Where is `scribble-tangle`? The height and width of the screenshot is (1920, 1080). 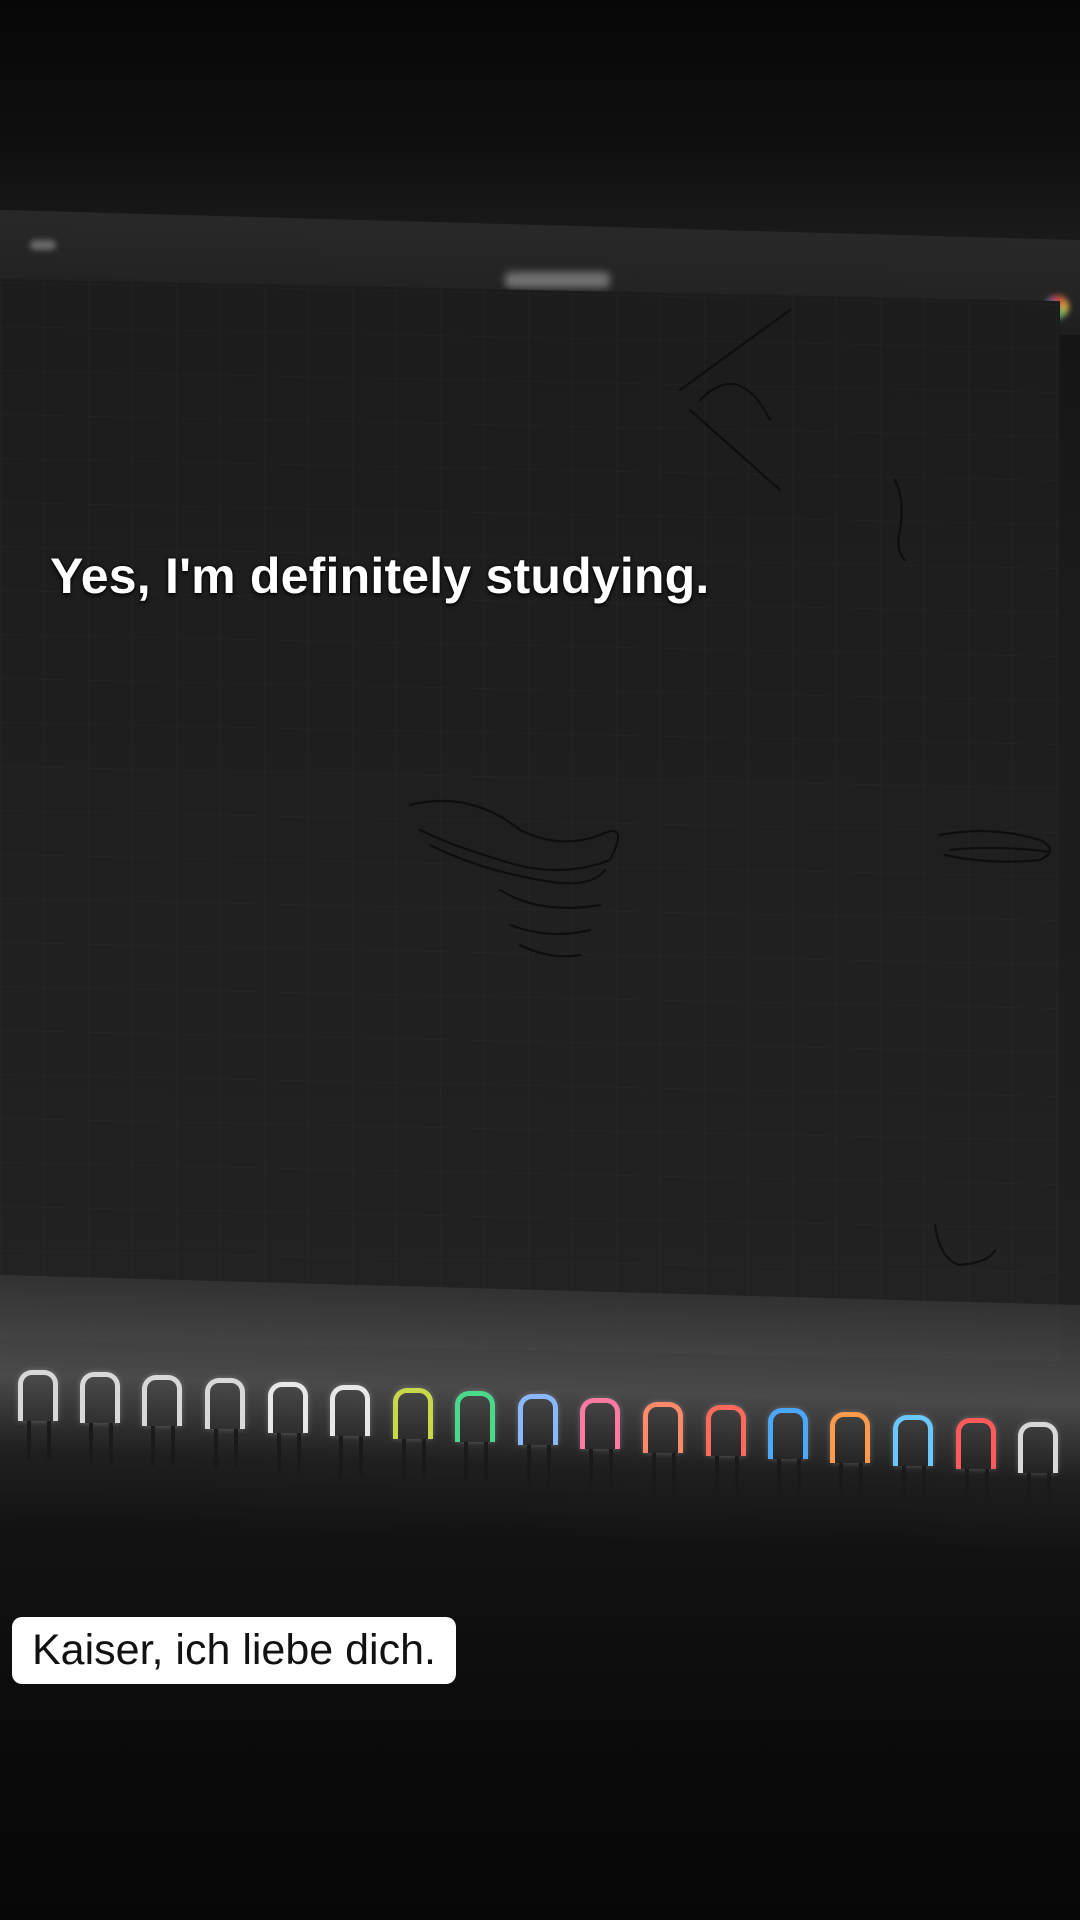
scribble-tangle is located at coordinates (514, 878).